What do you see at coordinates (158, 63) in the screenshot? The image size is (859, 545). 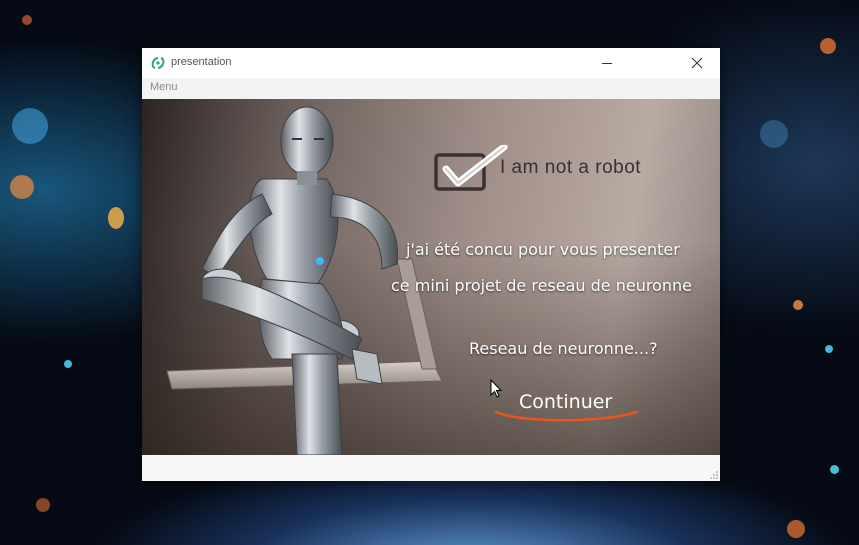 I see `app-icon` at bounding box center [158, 63].